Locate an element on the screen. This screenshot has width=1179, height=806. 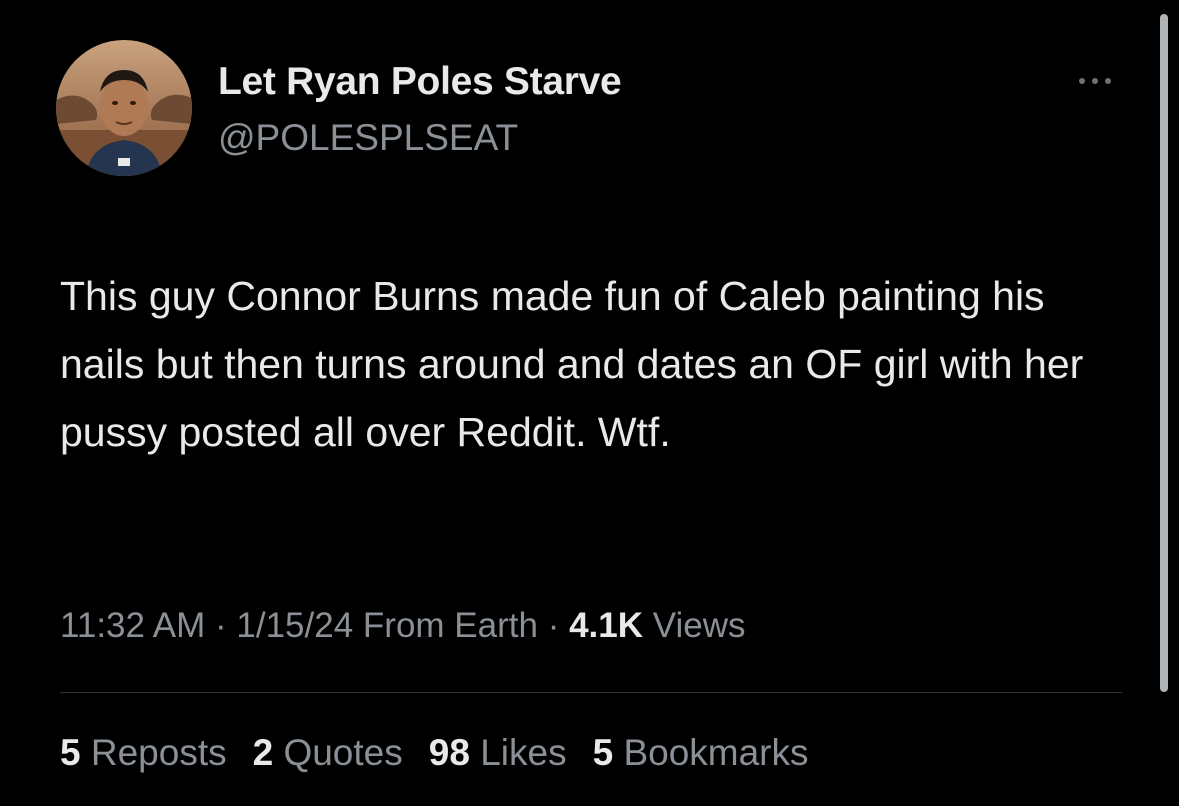
divider is located at coordinates (591, 692).